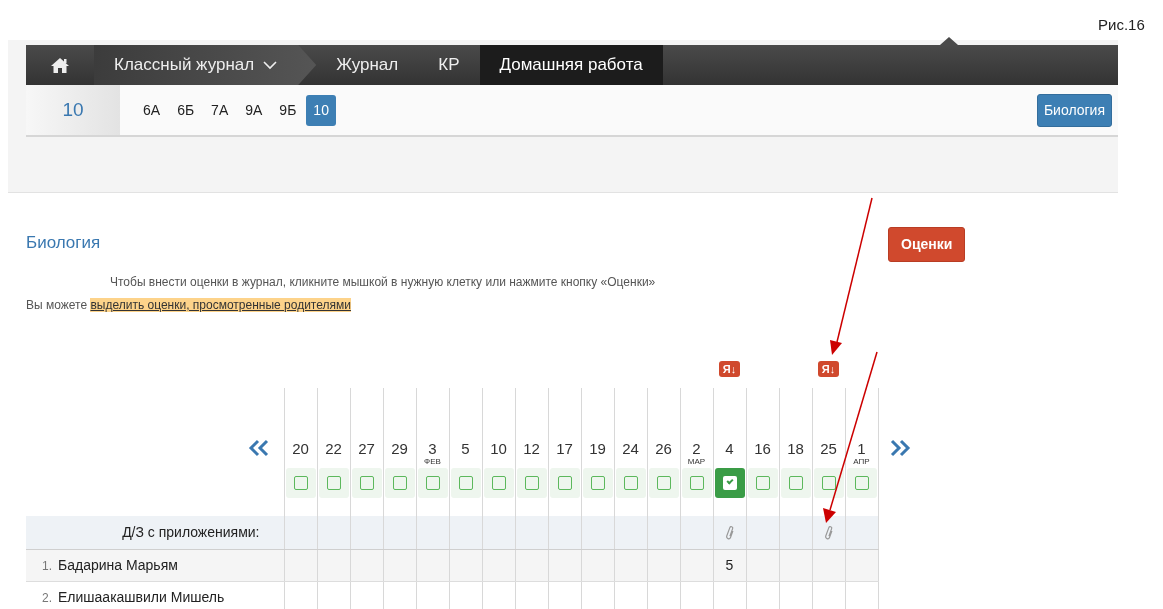  I want to click on date-label: 22, so click(333, 448).